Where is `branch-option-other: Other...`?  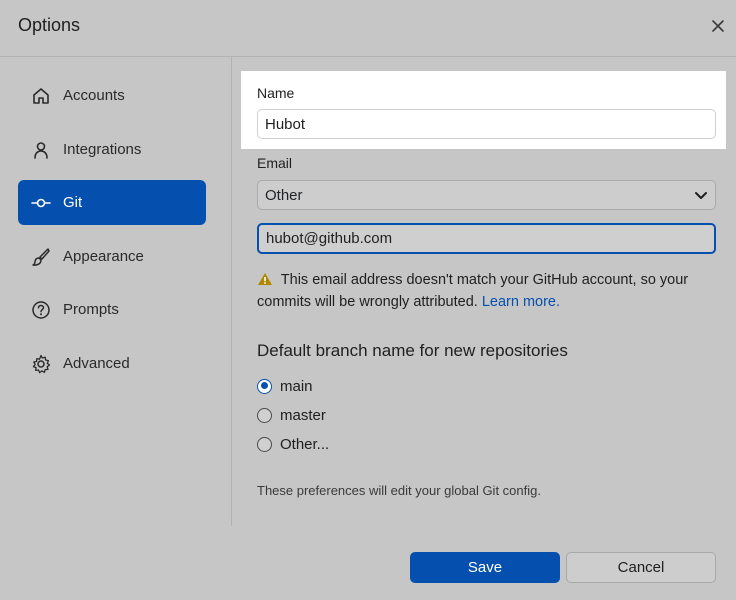 branch-option-other: Other... is located at coordinates (293, 444).